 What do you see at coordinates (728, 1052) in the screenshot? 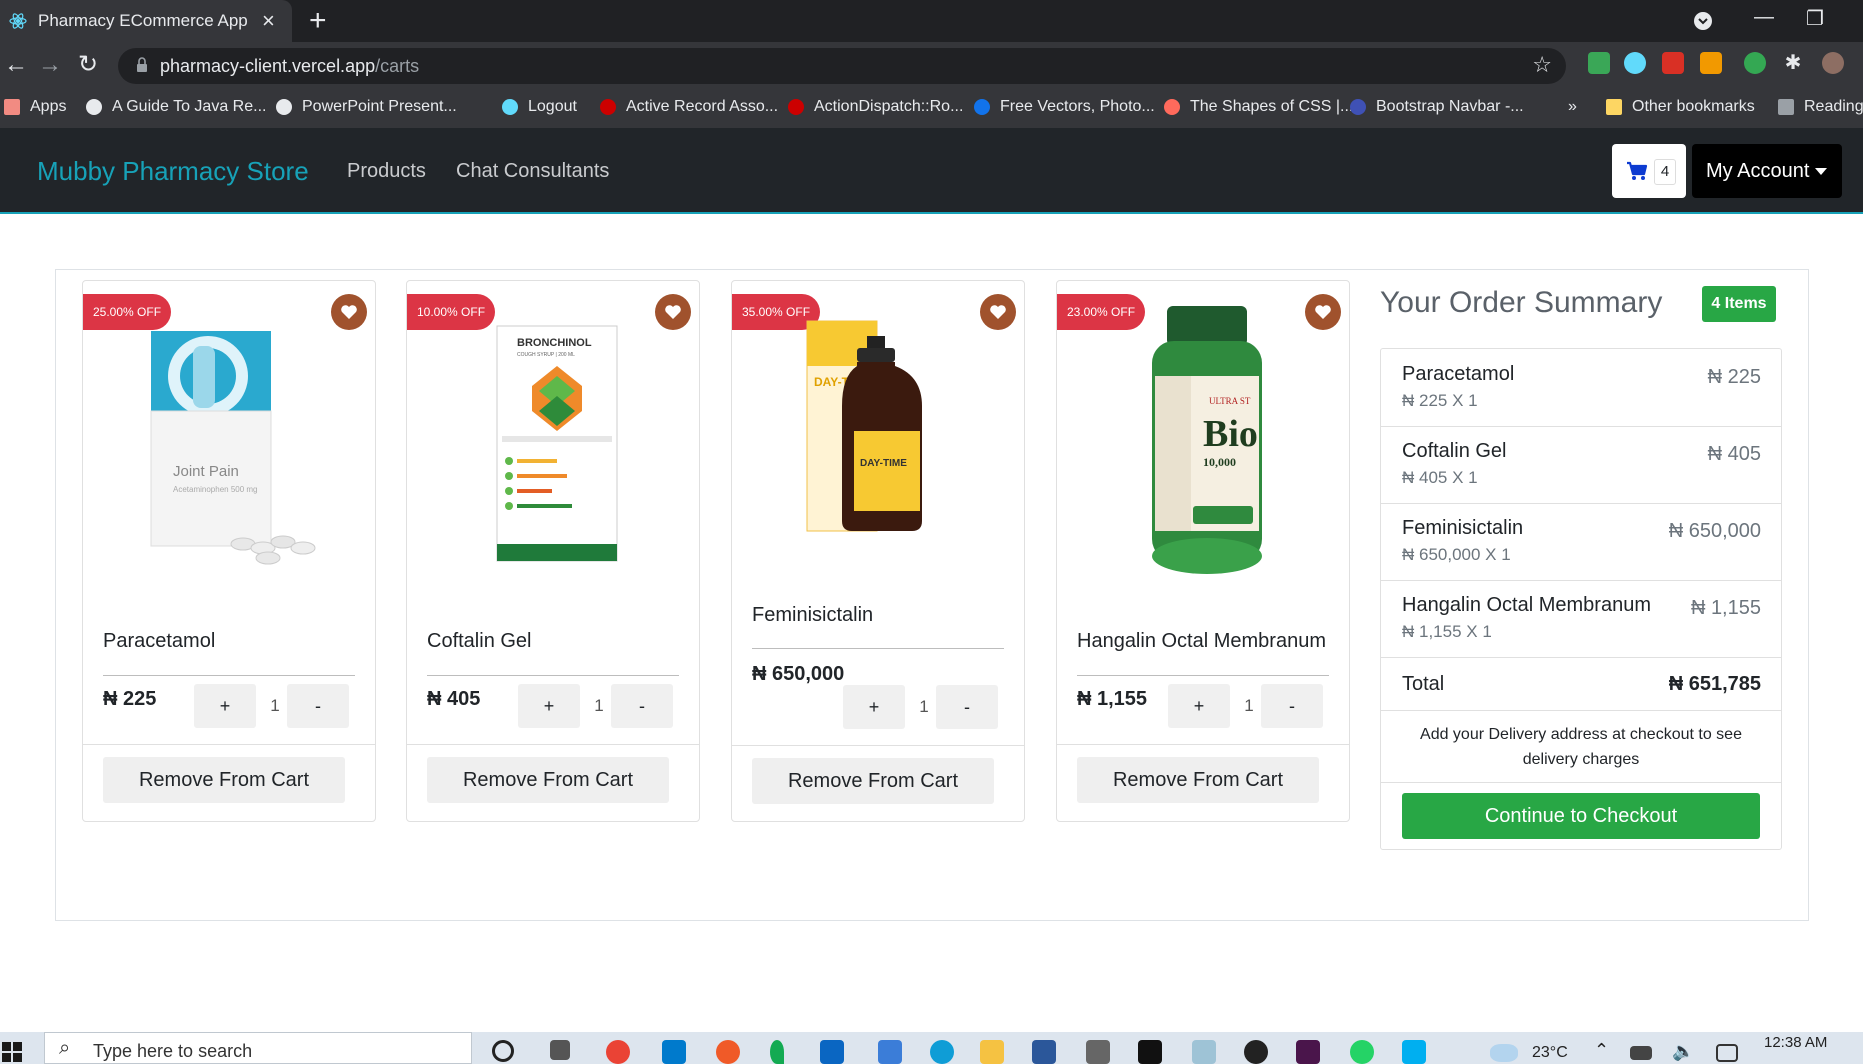
I see `postman-icon` at bounding box center [728, 1052].